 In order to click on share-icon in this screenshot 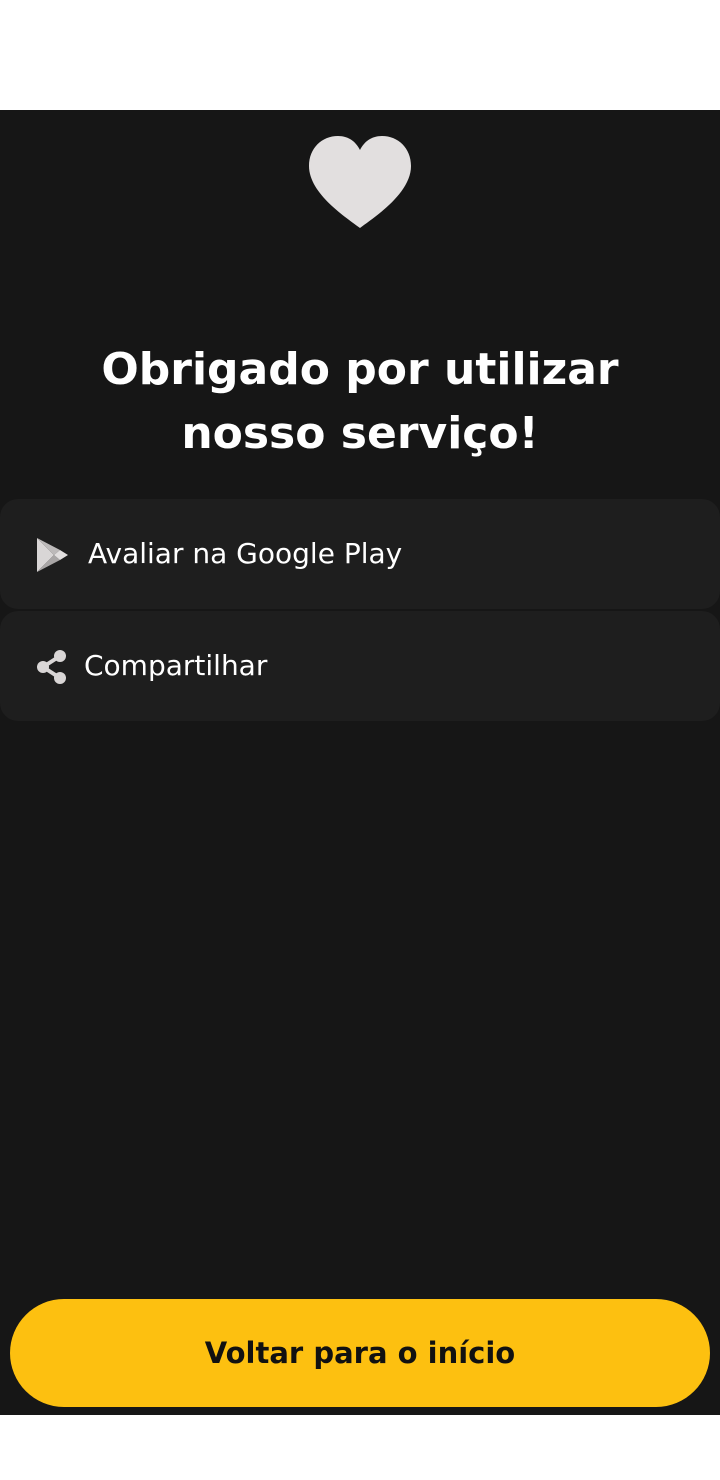, I will do `click(51, 667)`.